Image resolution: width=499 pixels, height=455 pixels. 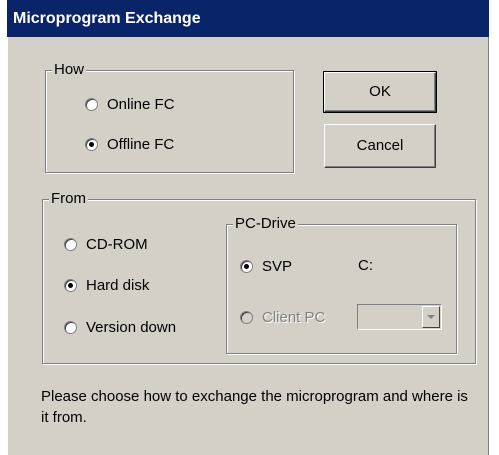 I want to click on version-down-label: Version down, so click(x=131, y=327).